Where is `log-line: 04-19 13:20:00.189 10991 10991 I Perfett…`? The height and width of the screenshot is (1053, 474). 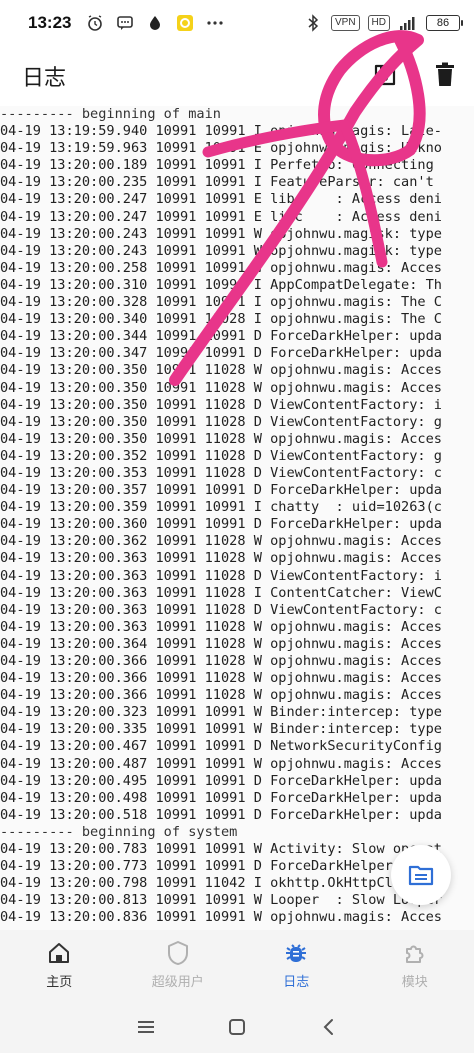 log-line: 04-19 13:20:00.189 10991 10991 I Perfett… is located at coordinates (217, 165).